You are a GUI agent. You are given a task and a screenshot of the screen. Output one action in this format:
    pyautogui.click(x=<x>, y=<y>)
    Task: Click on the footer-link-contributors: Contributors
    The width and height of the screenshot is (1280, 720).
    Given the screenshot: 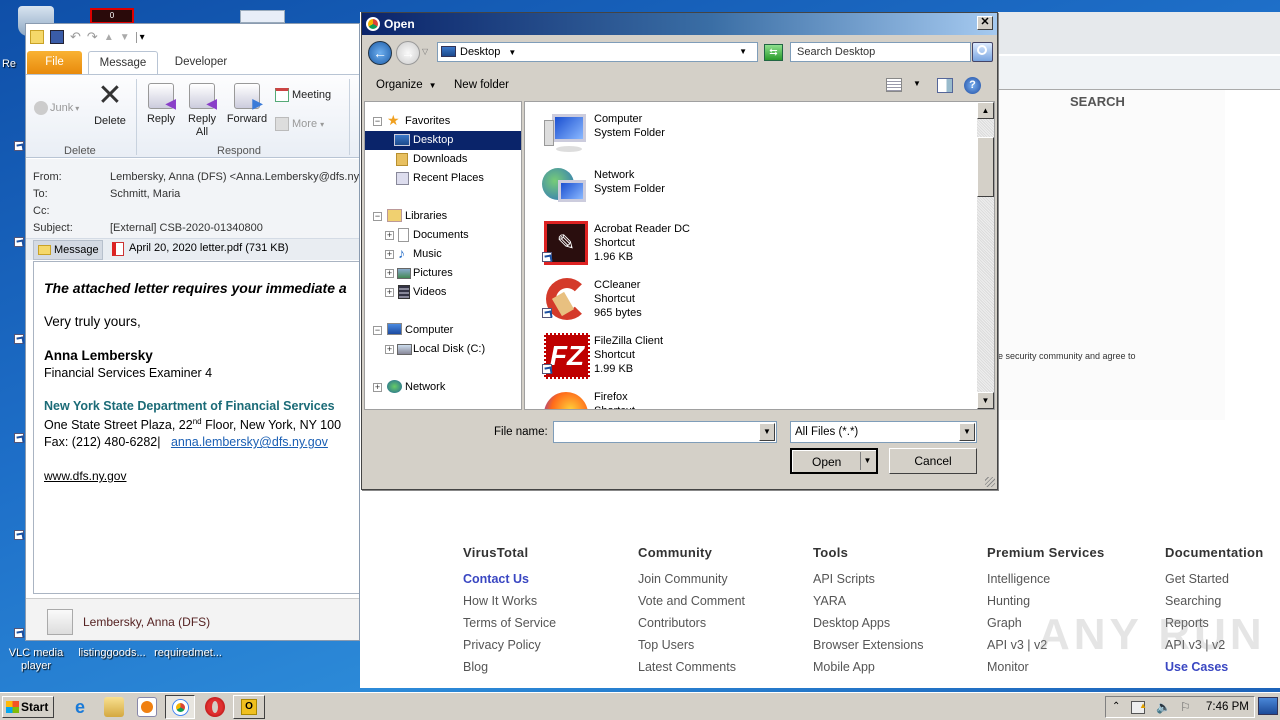 What is the action you would take?
    pyautogui.click(x=691, y=627)
    